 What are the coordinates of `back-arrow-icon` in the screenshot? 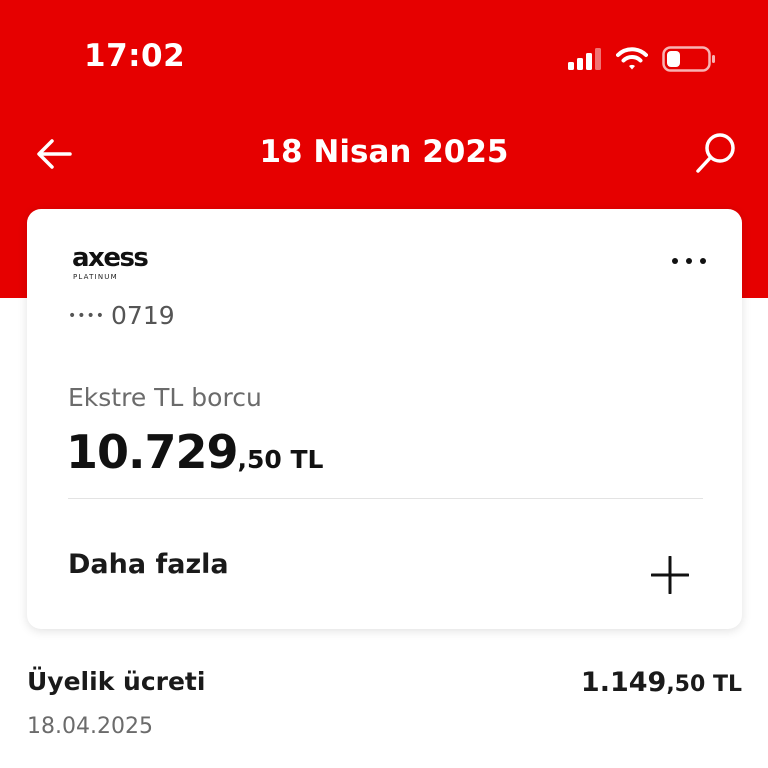 It's located at (54, 154).